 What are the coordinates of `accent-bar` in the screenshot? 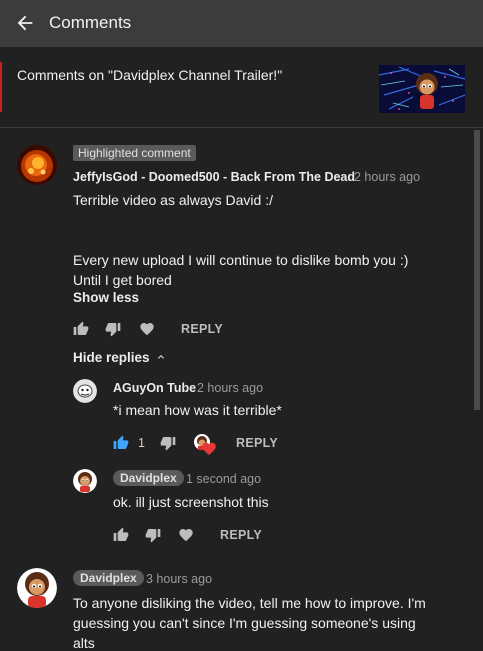 It's located at (1, 87).